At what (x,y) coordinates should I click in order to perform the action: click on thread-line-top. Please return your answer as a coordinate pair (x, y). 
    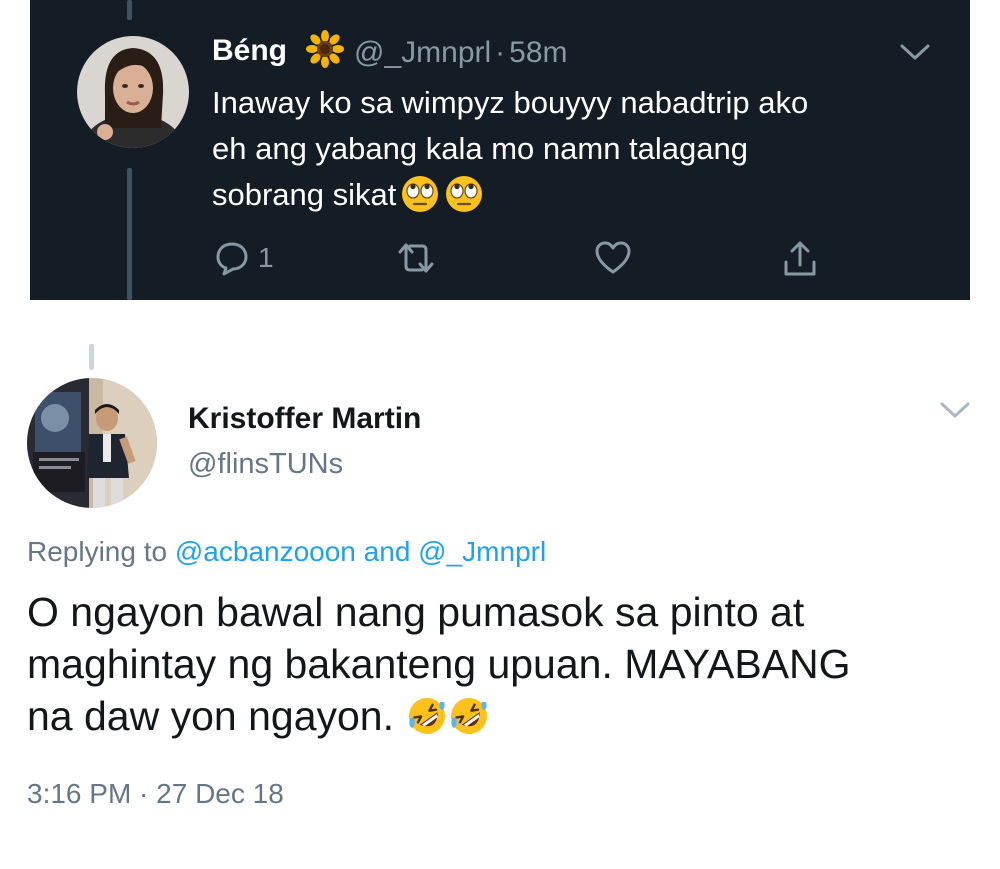
    Looking at the image, I should click on (129, 10).